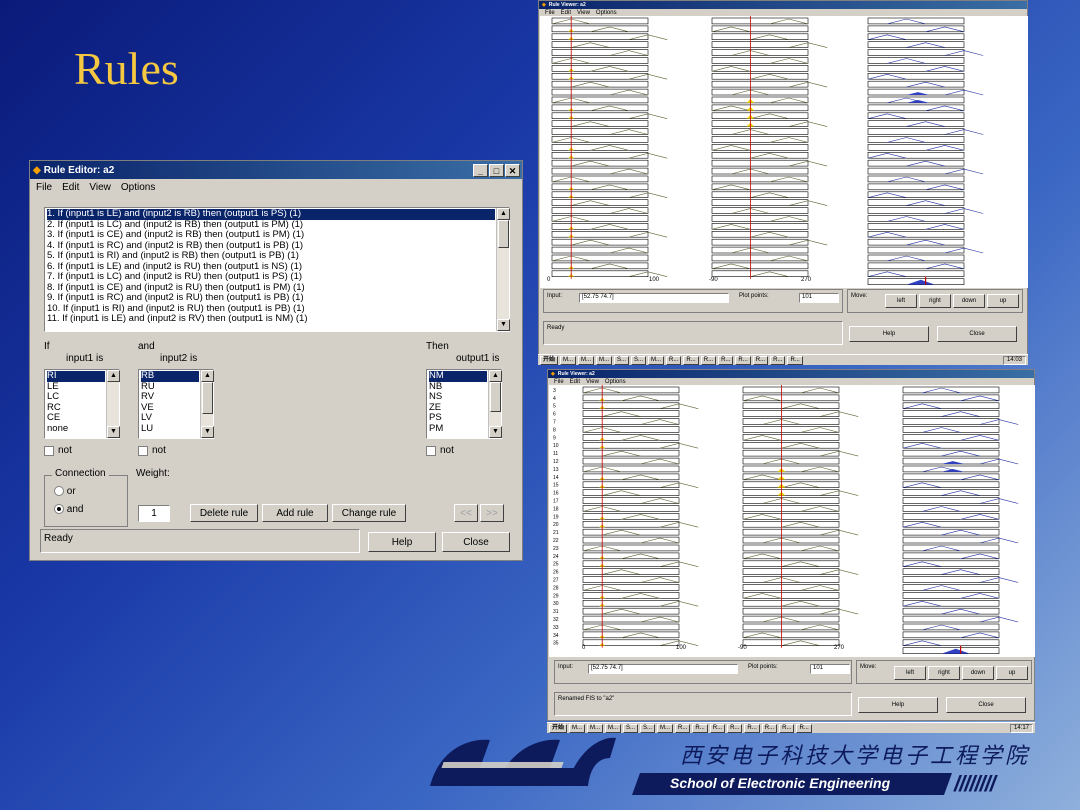  I want to click on close-button: Close, so click(476, 542).